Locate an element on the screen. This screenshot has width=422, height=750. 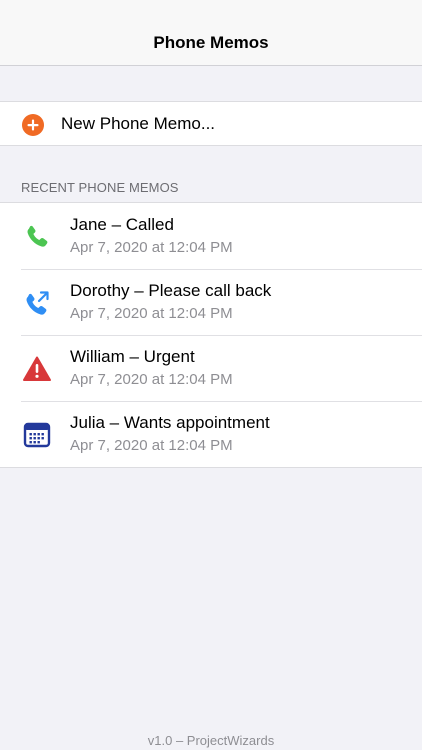
phone-callback-icon is located at coordinates (37, 303).